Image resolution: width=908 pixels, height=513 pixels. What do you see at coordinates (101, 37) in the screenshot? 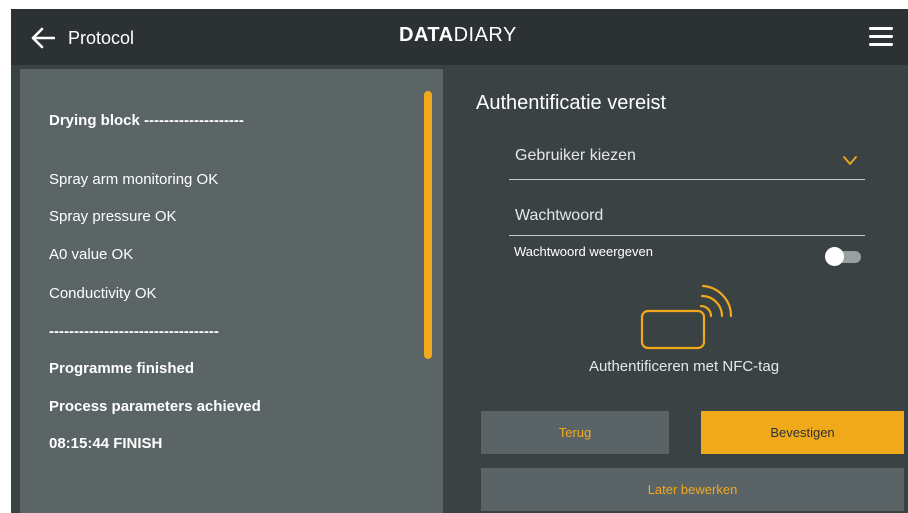
I see `page-title: Protocol` at bounding box center [101, 37].